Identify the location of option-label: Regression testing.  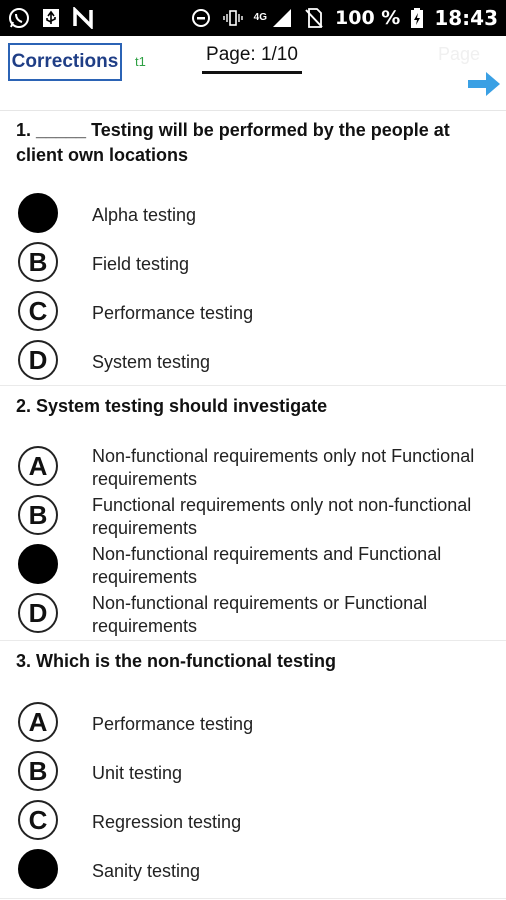
(167, 821).